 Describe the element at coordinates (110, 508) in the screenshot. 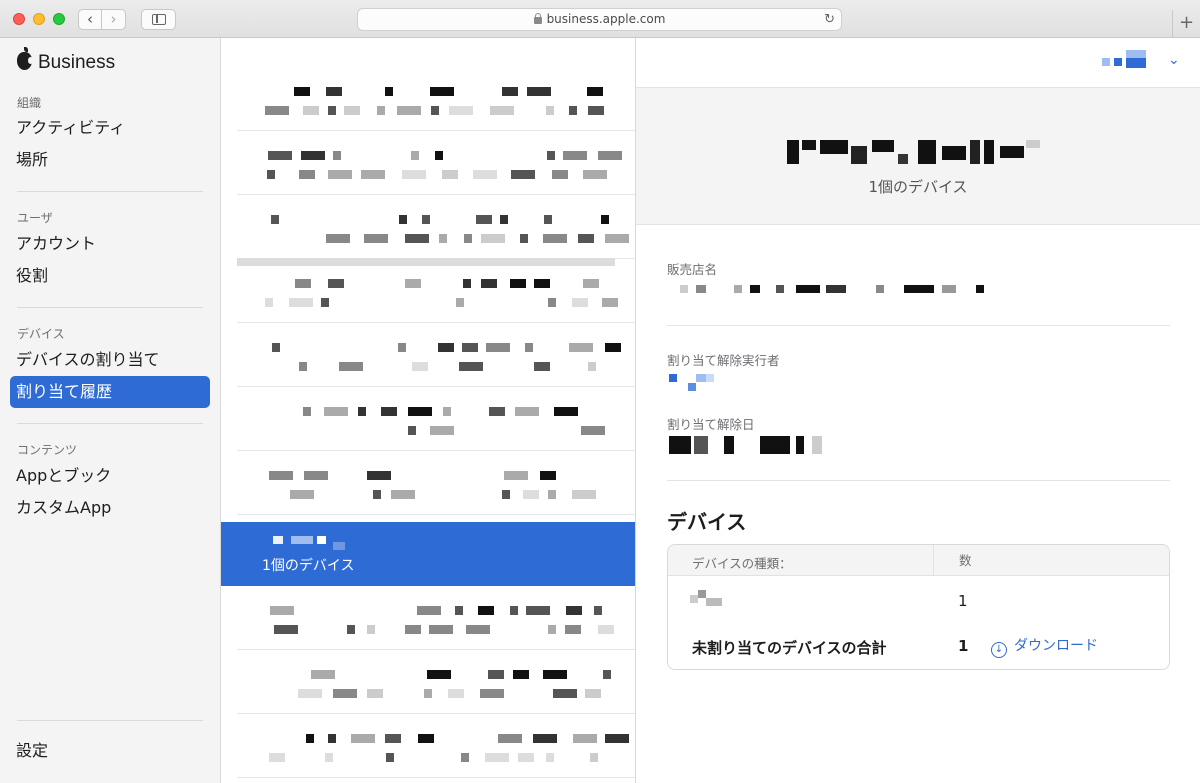

I see `sidebar-item-custom-apps: カスタムApp` at that location.